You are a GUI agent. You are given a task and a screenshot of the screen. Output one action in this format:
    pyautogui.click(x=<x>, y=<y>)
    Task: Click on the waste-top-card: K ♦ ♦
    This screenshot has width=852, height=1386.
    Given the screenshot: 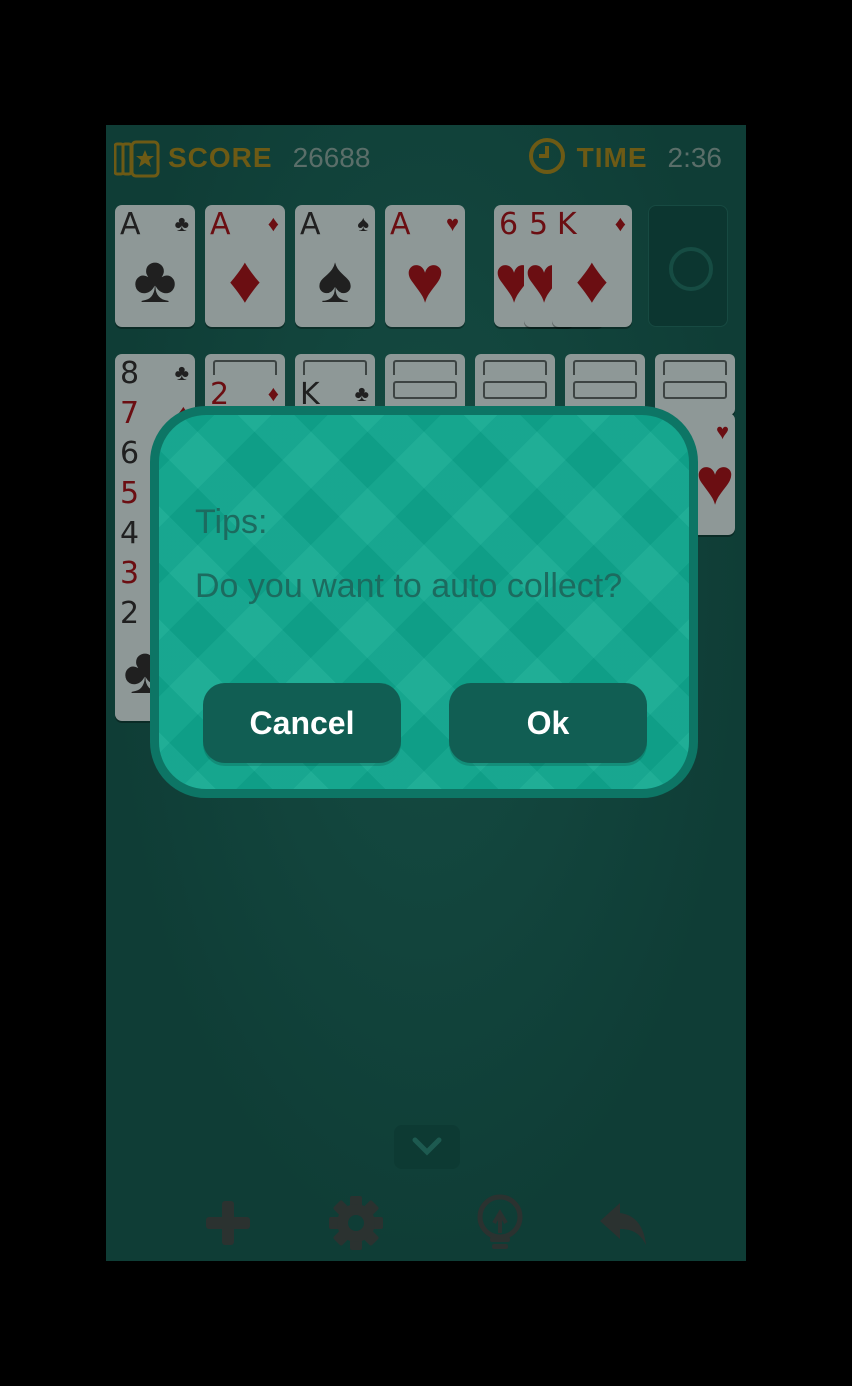 What is the action you would take?
    pyautogui.click(x=592, y=266)
    